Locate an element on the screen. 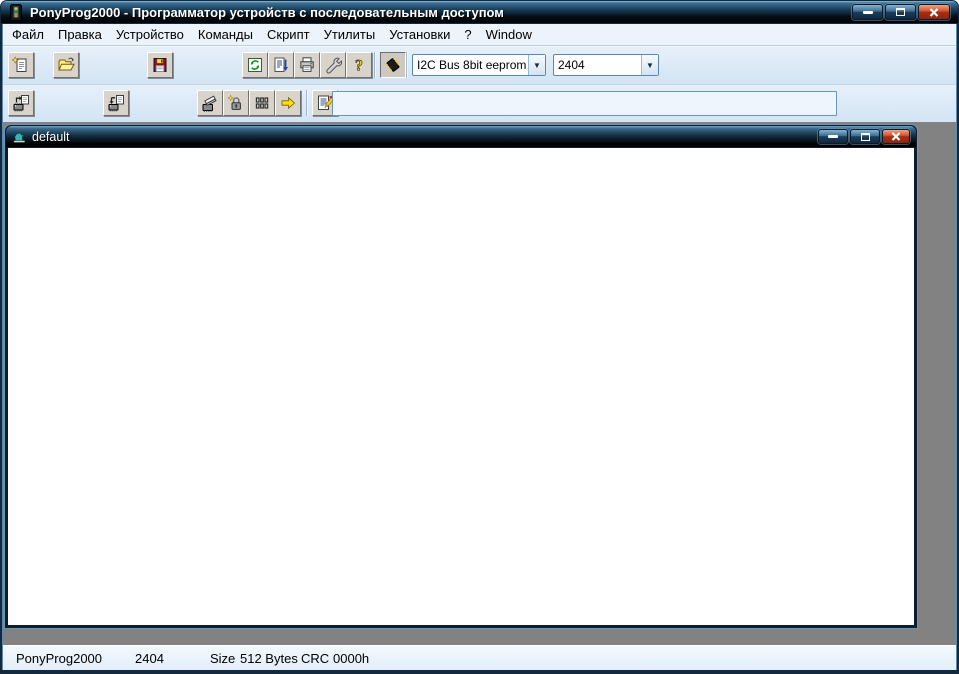 The width and height of the screenshot is (959, 674). device-type-value: 2404 is located at coordinates (571, 65).